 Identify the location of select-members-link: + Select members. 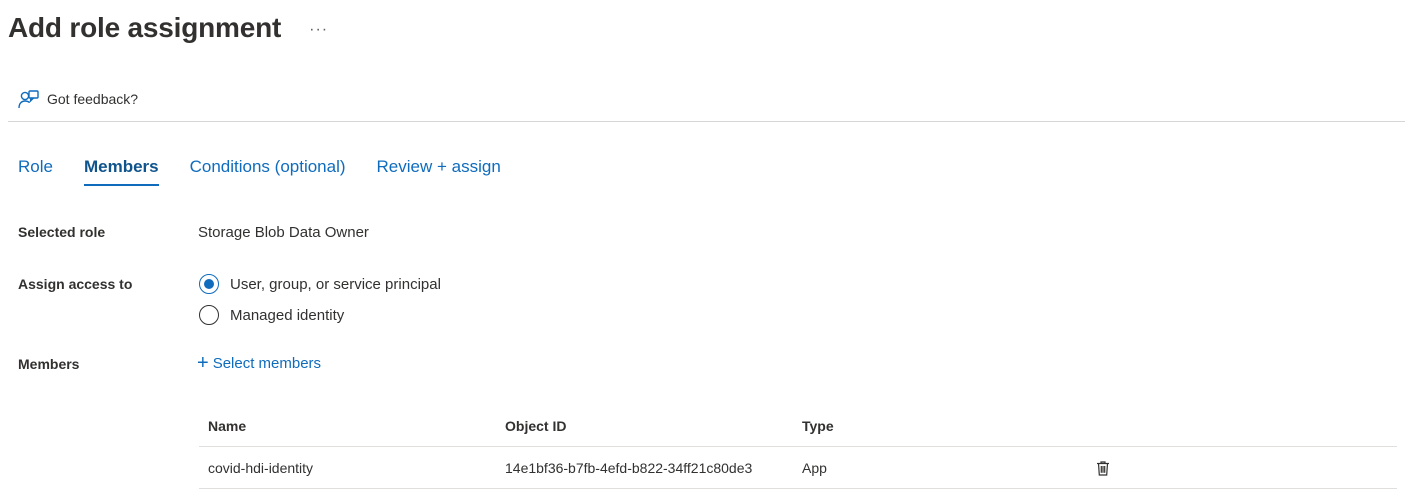
(259, 363).